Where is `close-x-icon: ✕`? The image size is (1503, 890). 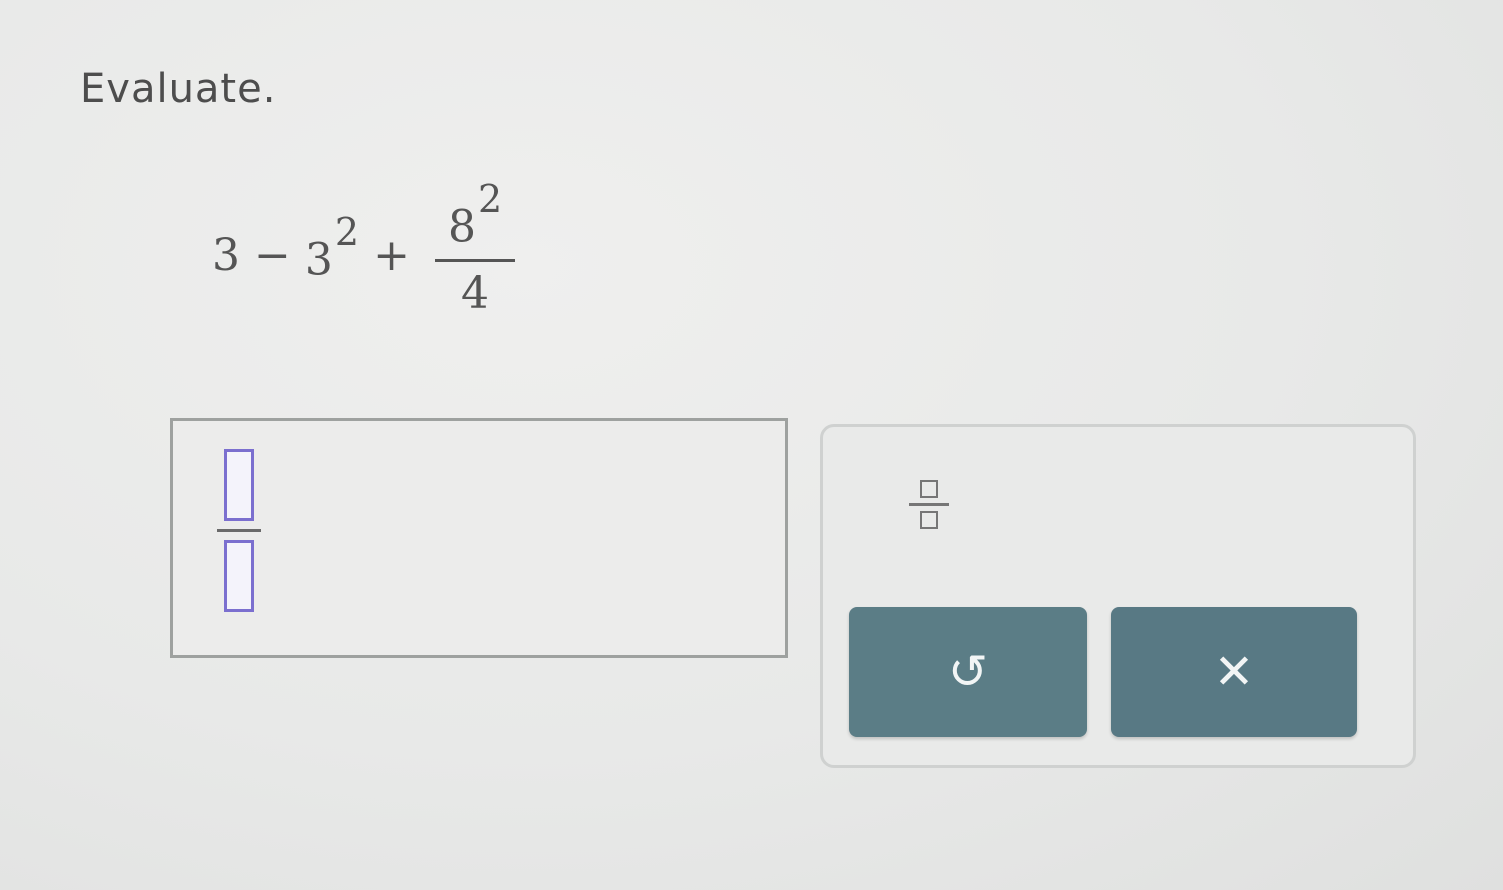
close-x-icon: ✕ is located at coordinates (1234, 672).